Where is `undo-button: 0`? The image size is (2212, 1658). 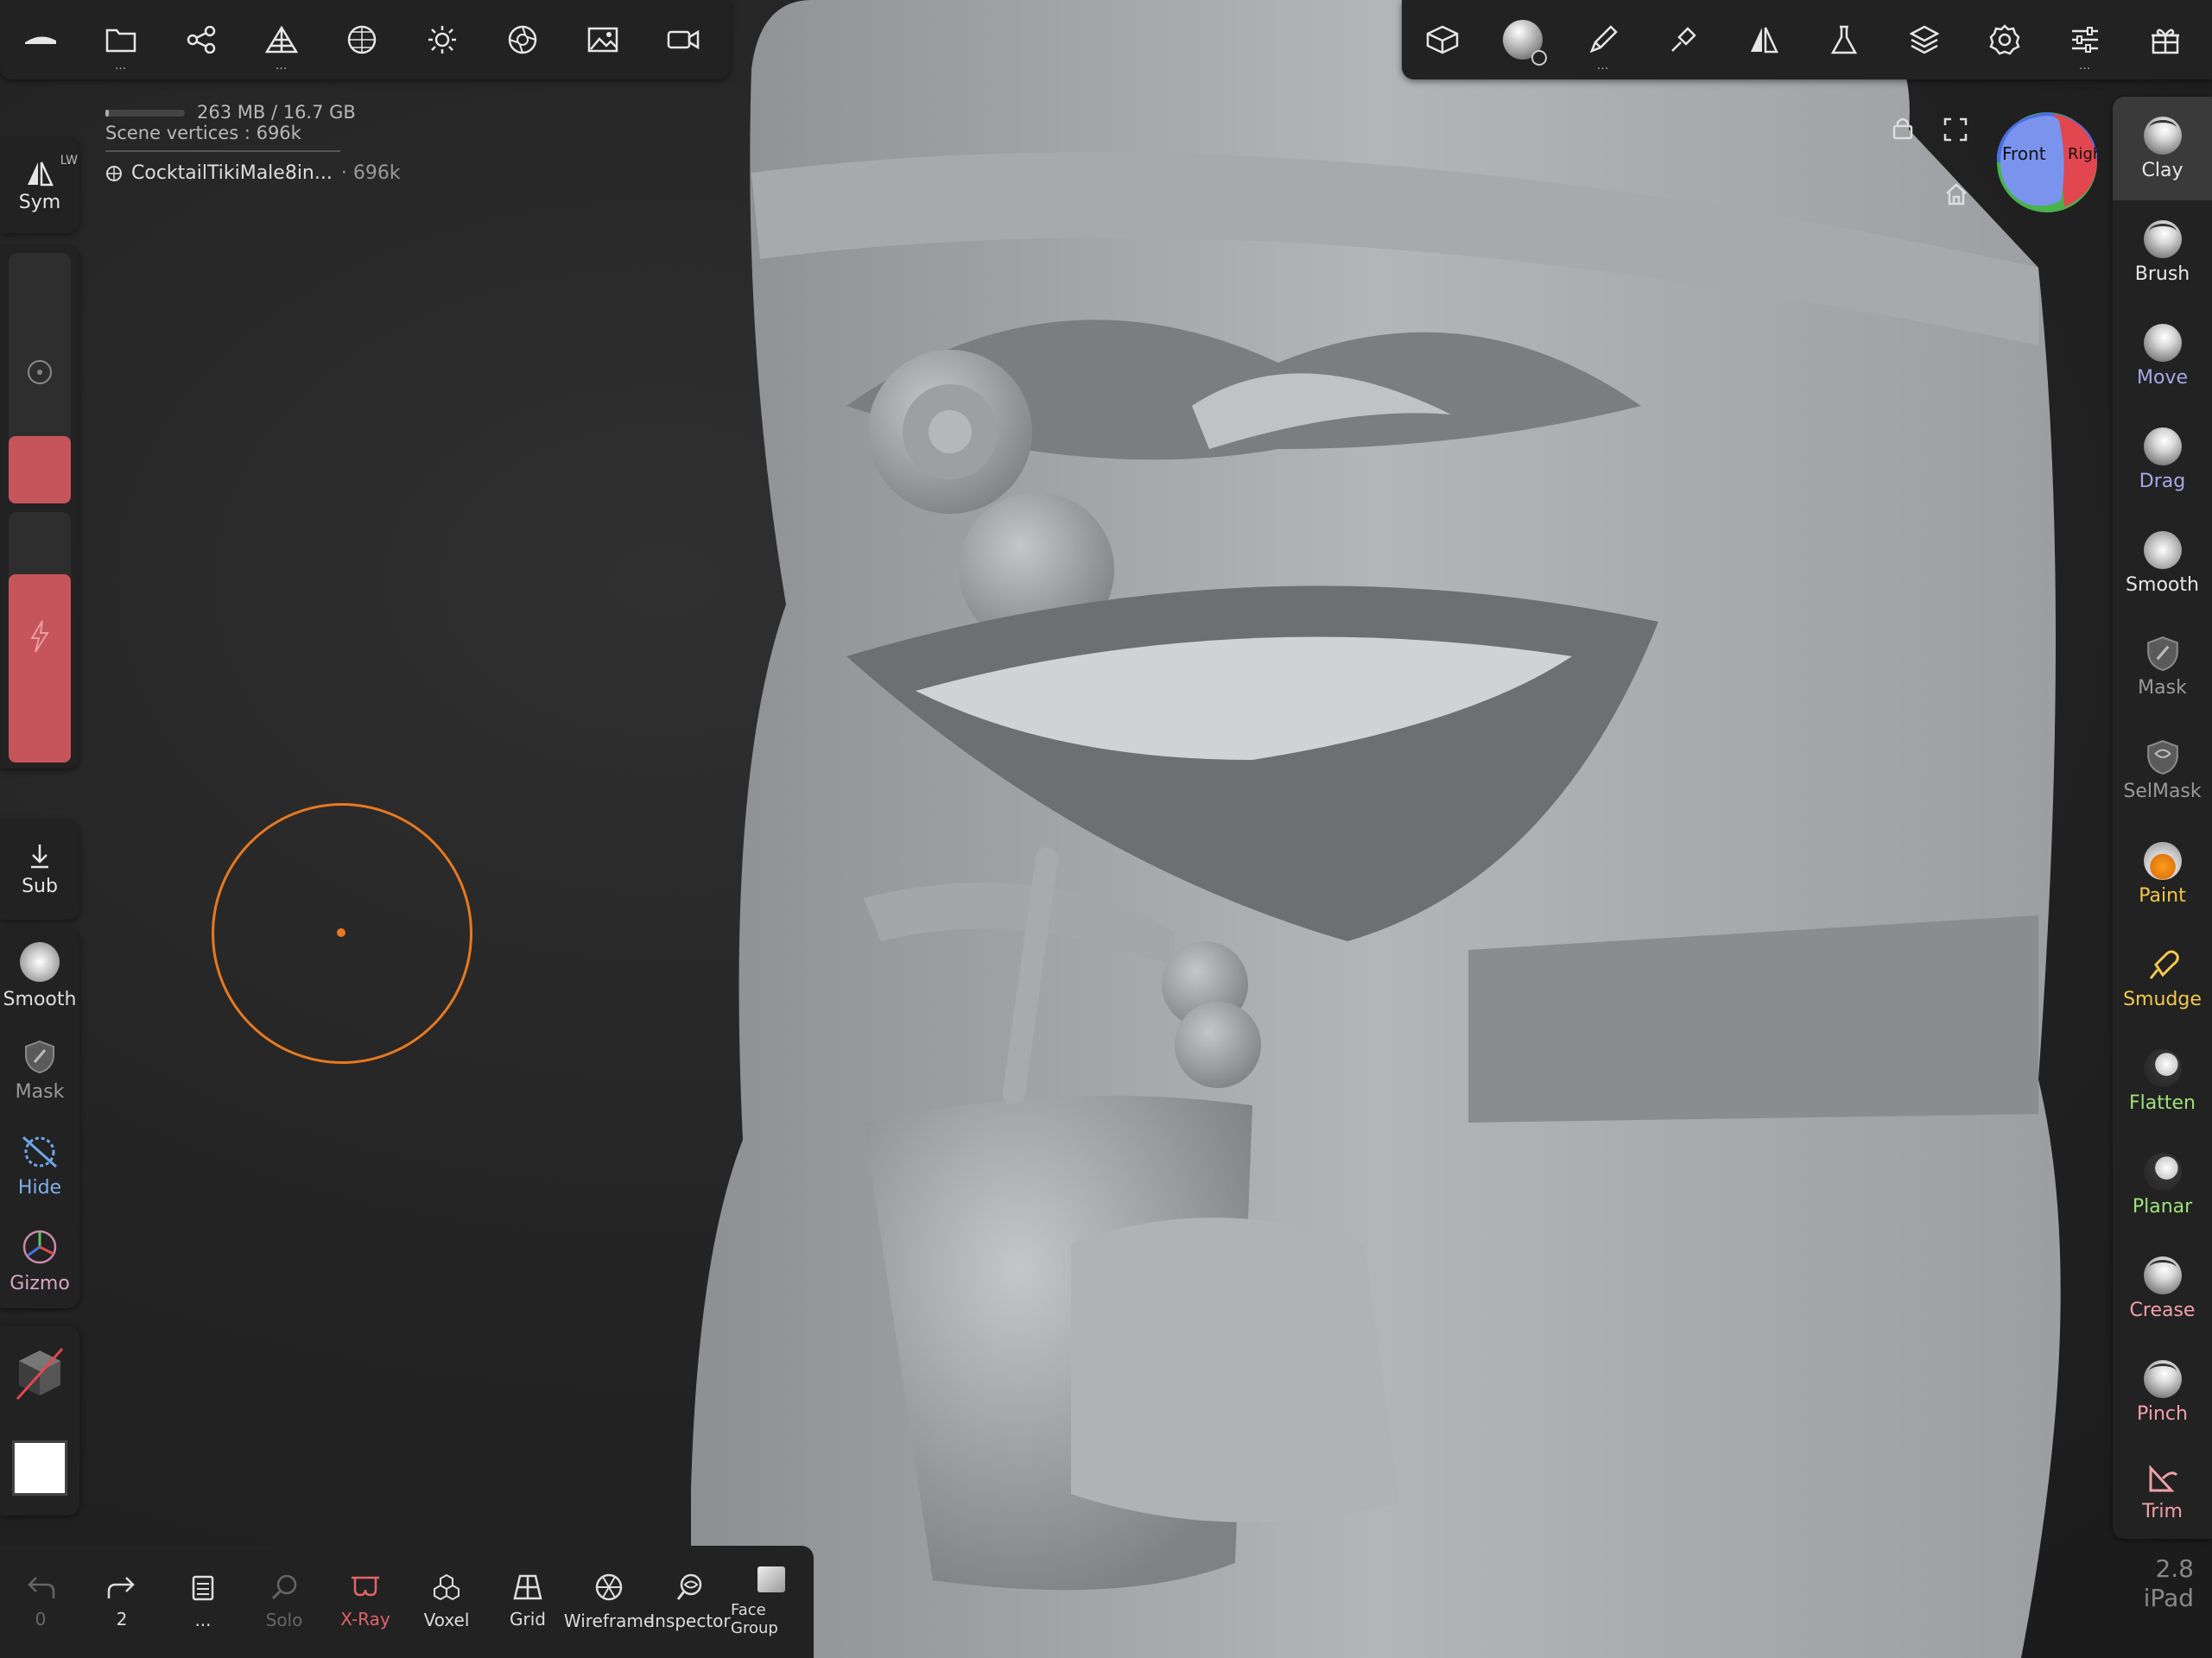
undo-button: 0 is located at coordinates (40, 1602).